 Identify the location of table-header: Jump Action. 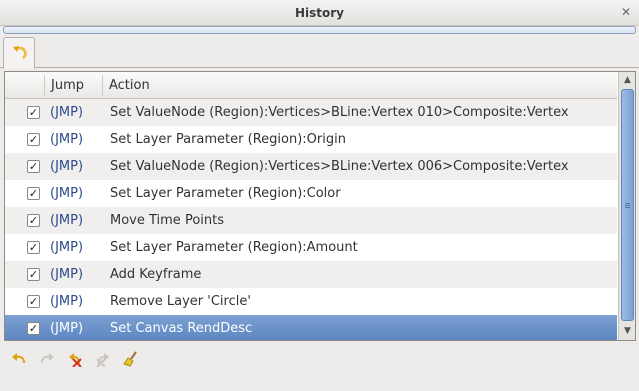
(311, 85).